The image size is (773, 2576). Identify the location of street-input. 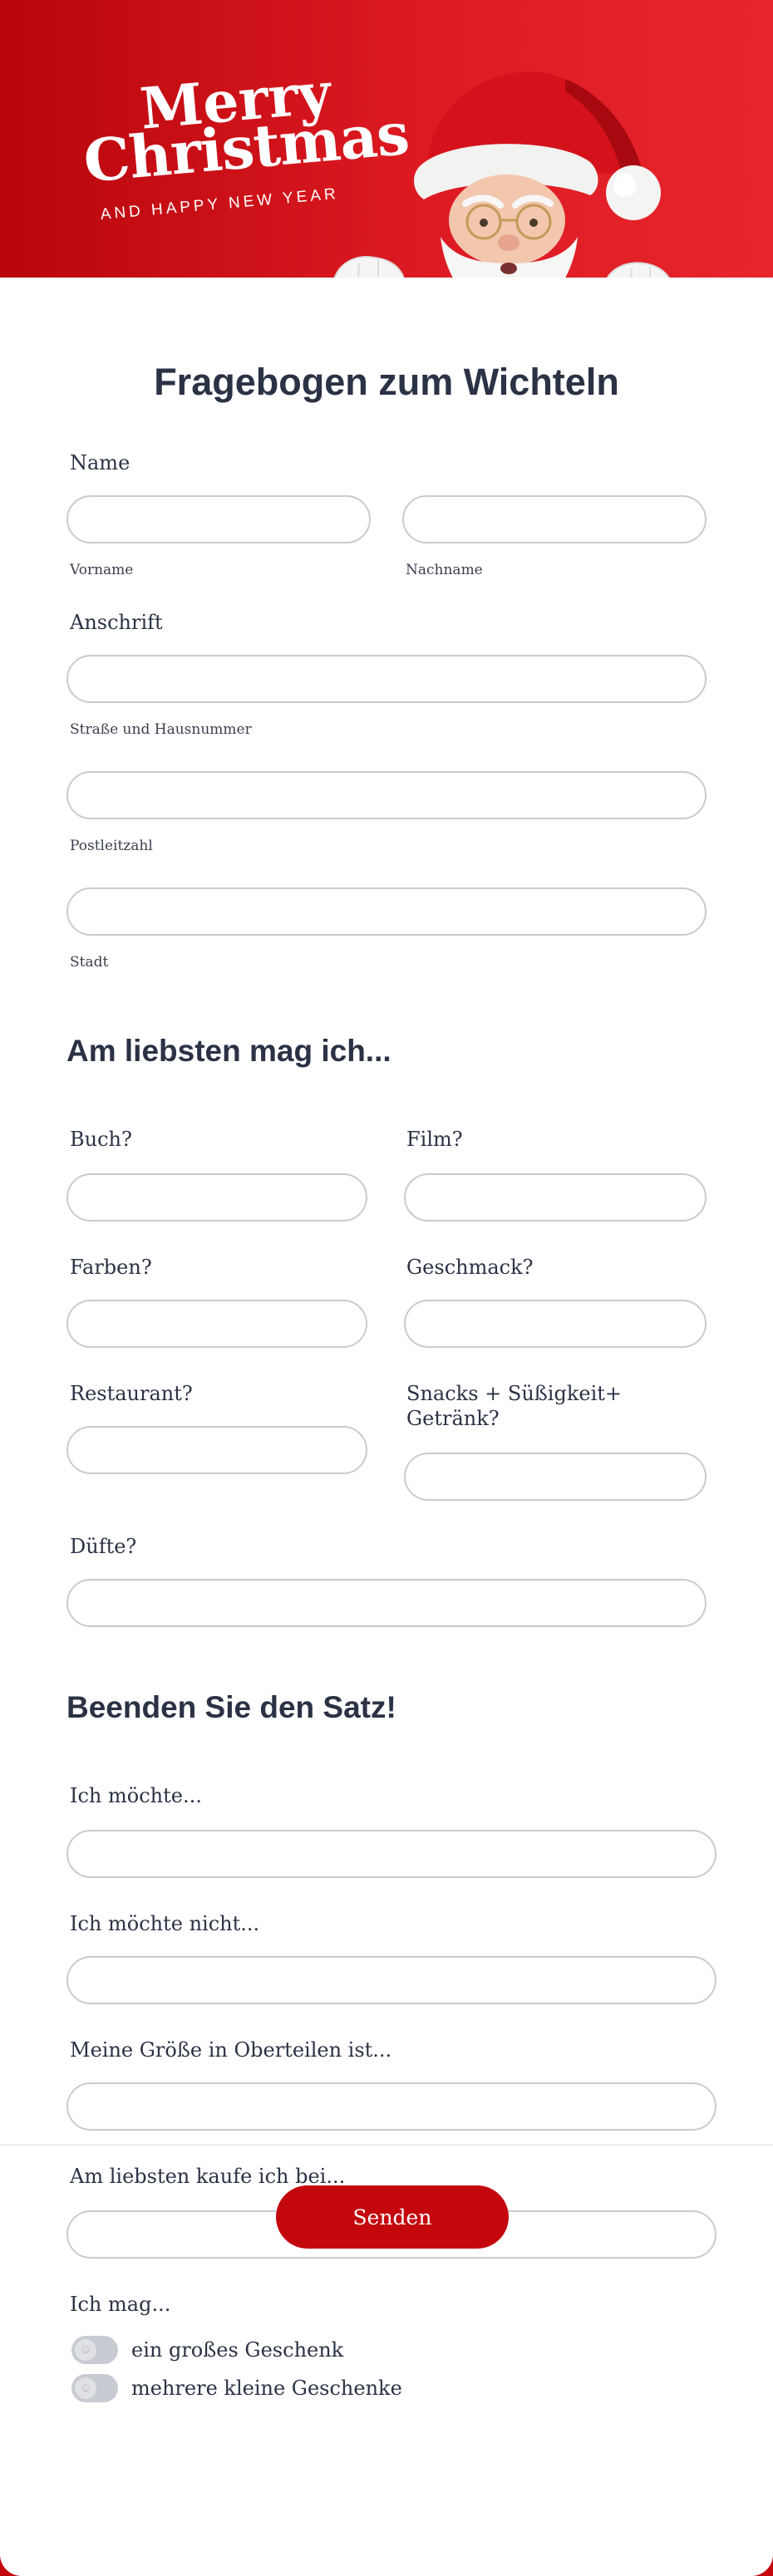
(386, 679).